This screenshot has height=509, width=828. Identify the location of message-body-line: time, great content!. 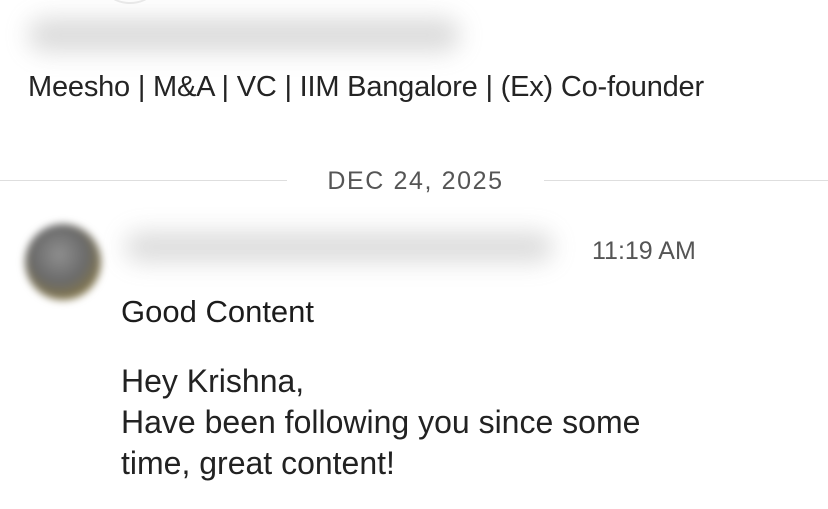
(258, 463).